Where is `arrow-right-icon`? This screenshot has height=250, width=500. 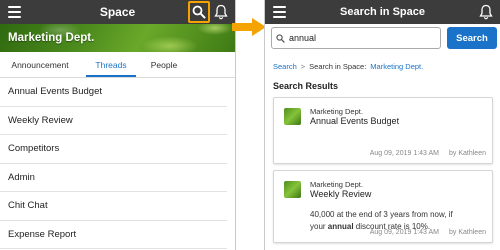
arrow-right-icon is located at coordinates (249, 27).